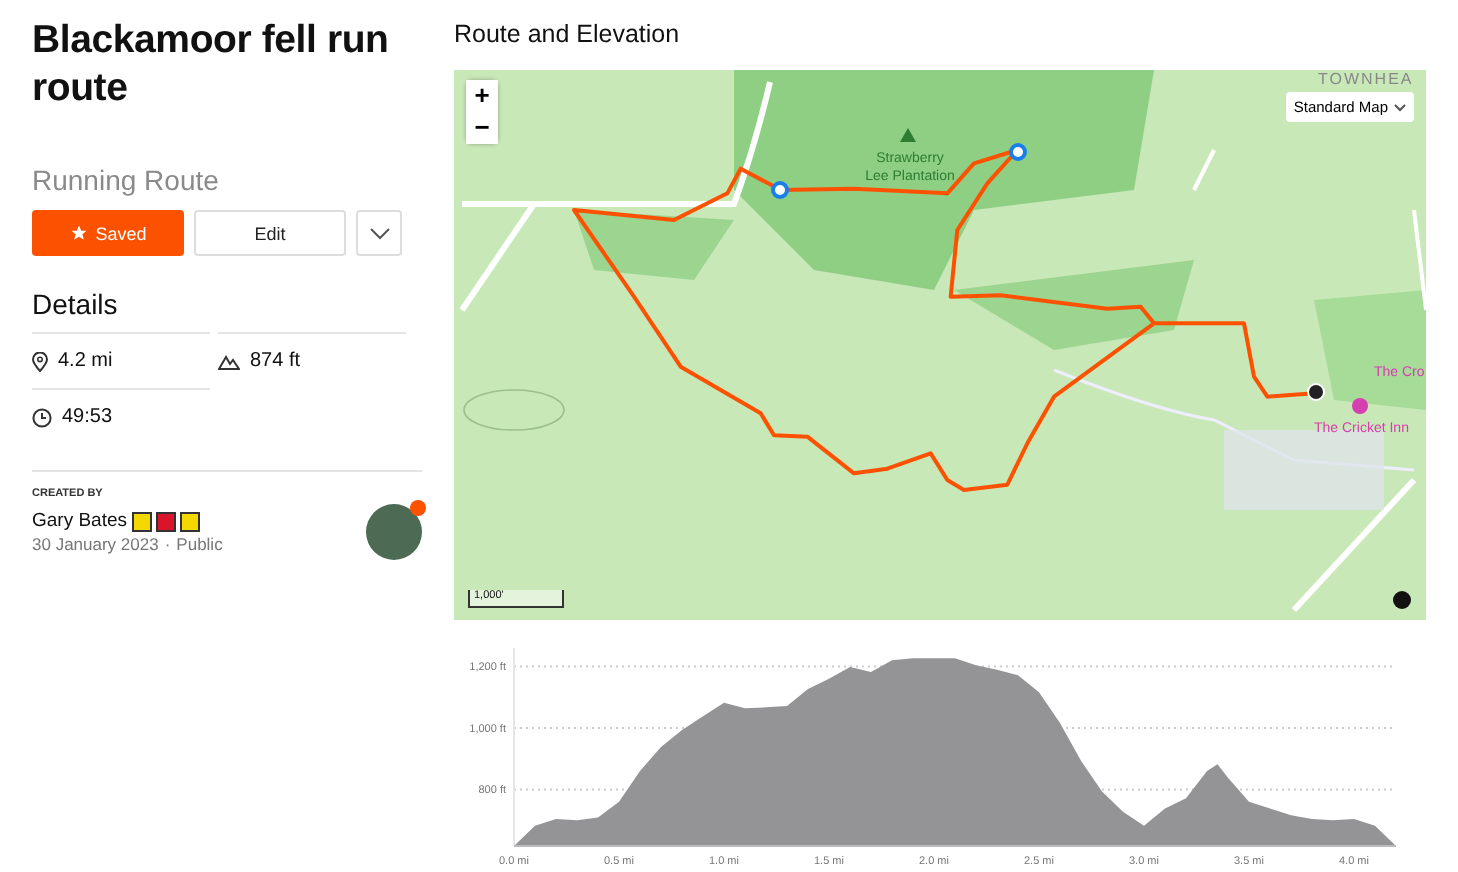 This screenshot has height=872, width=1458. Describe the element at coordinates (568, 36) in the screenshot. I see `map-heading: Route and Elevation` at that location.